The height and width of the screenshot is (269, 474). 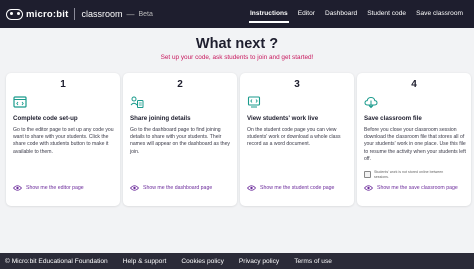 I want to click on join-details-icon, so click(x=137, y=102).